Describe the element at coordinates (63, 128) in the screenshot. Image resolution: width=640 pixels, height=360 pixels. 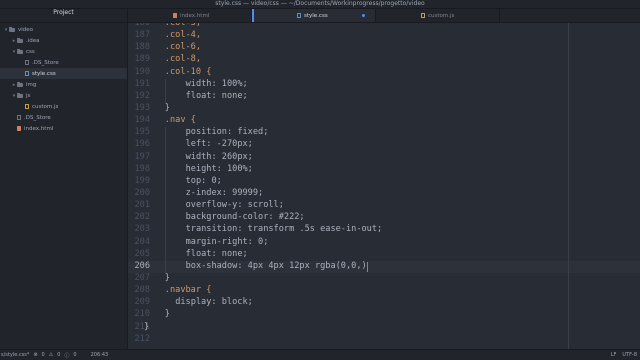
I see `tree-file: index.html` at that location.